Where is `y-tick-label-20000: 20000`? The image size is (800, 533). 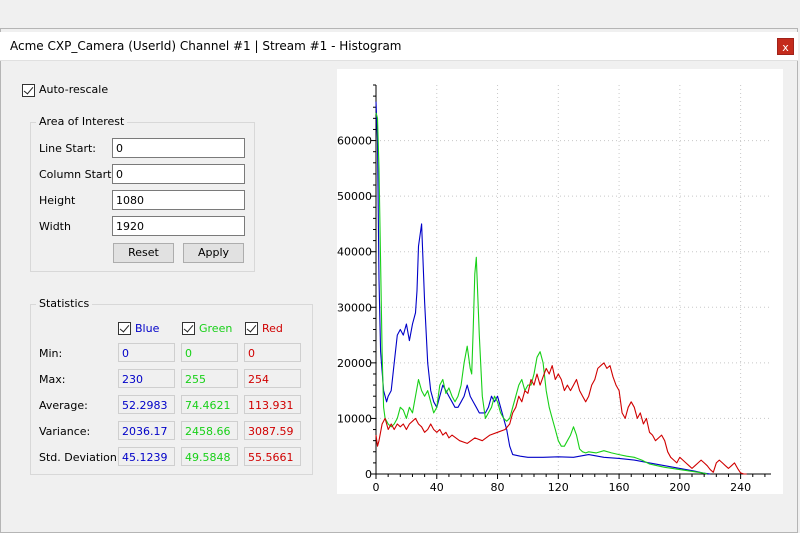 y-tick-label-20000: 20000 is located at coordinates (354, 363).